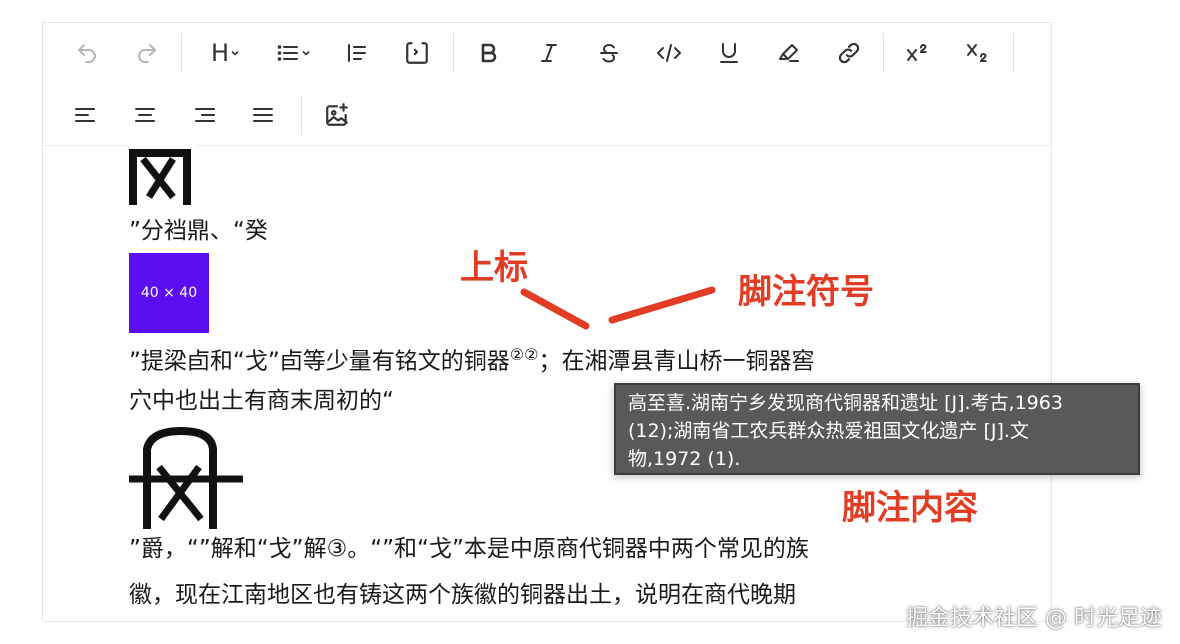 This screenshot has width=1180, height=644. What do you see at coordinates (828, 431) in the screenshot?
I see `tooltip-line: (12);湖南省工农兵群众热爱祖国文化遗产 [J].文` at bounding box center [828, 431].